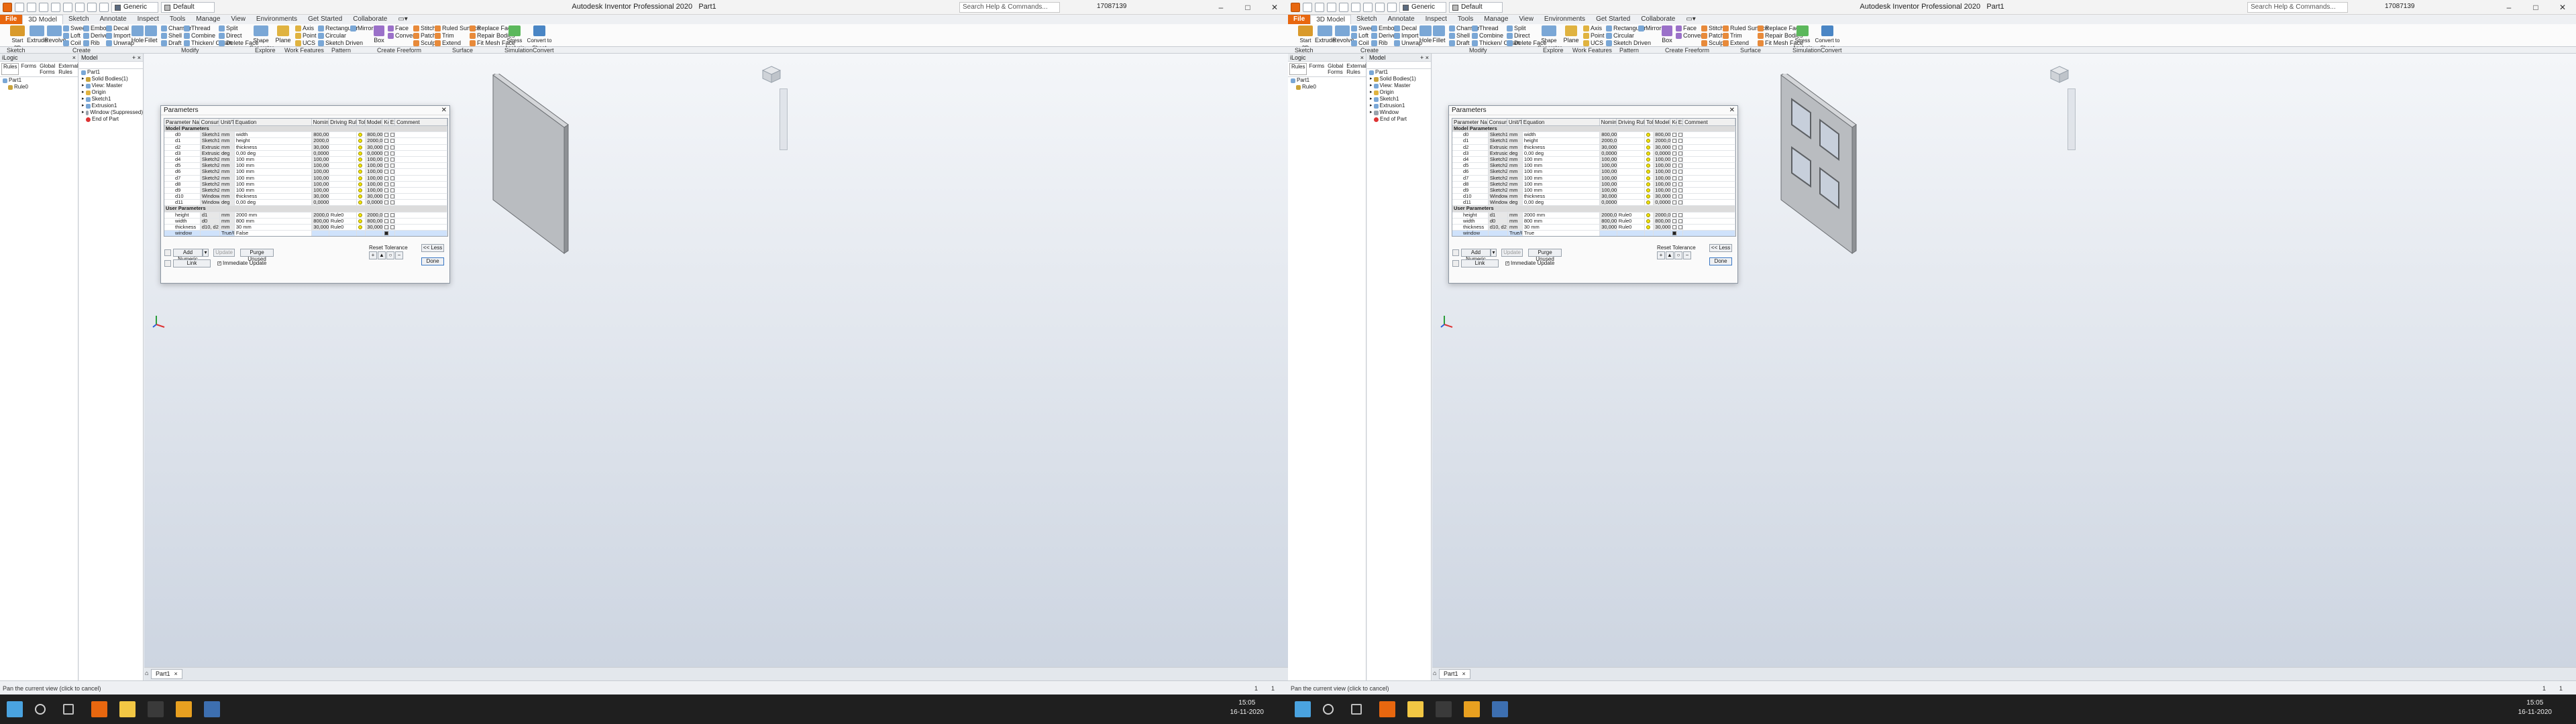 The height and width of the screenshot is (724, 2576). I want to click on immediate-update-checkbox: ✓ Immediate Update, so click(241, 263).